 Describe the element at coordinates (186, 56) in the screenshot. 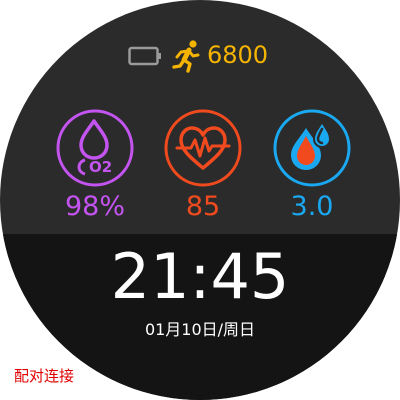

I see `running-person-icon` at that location.